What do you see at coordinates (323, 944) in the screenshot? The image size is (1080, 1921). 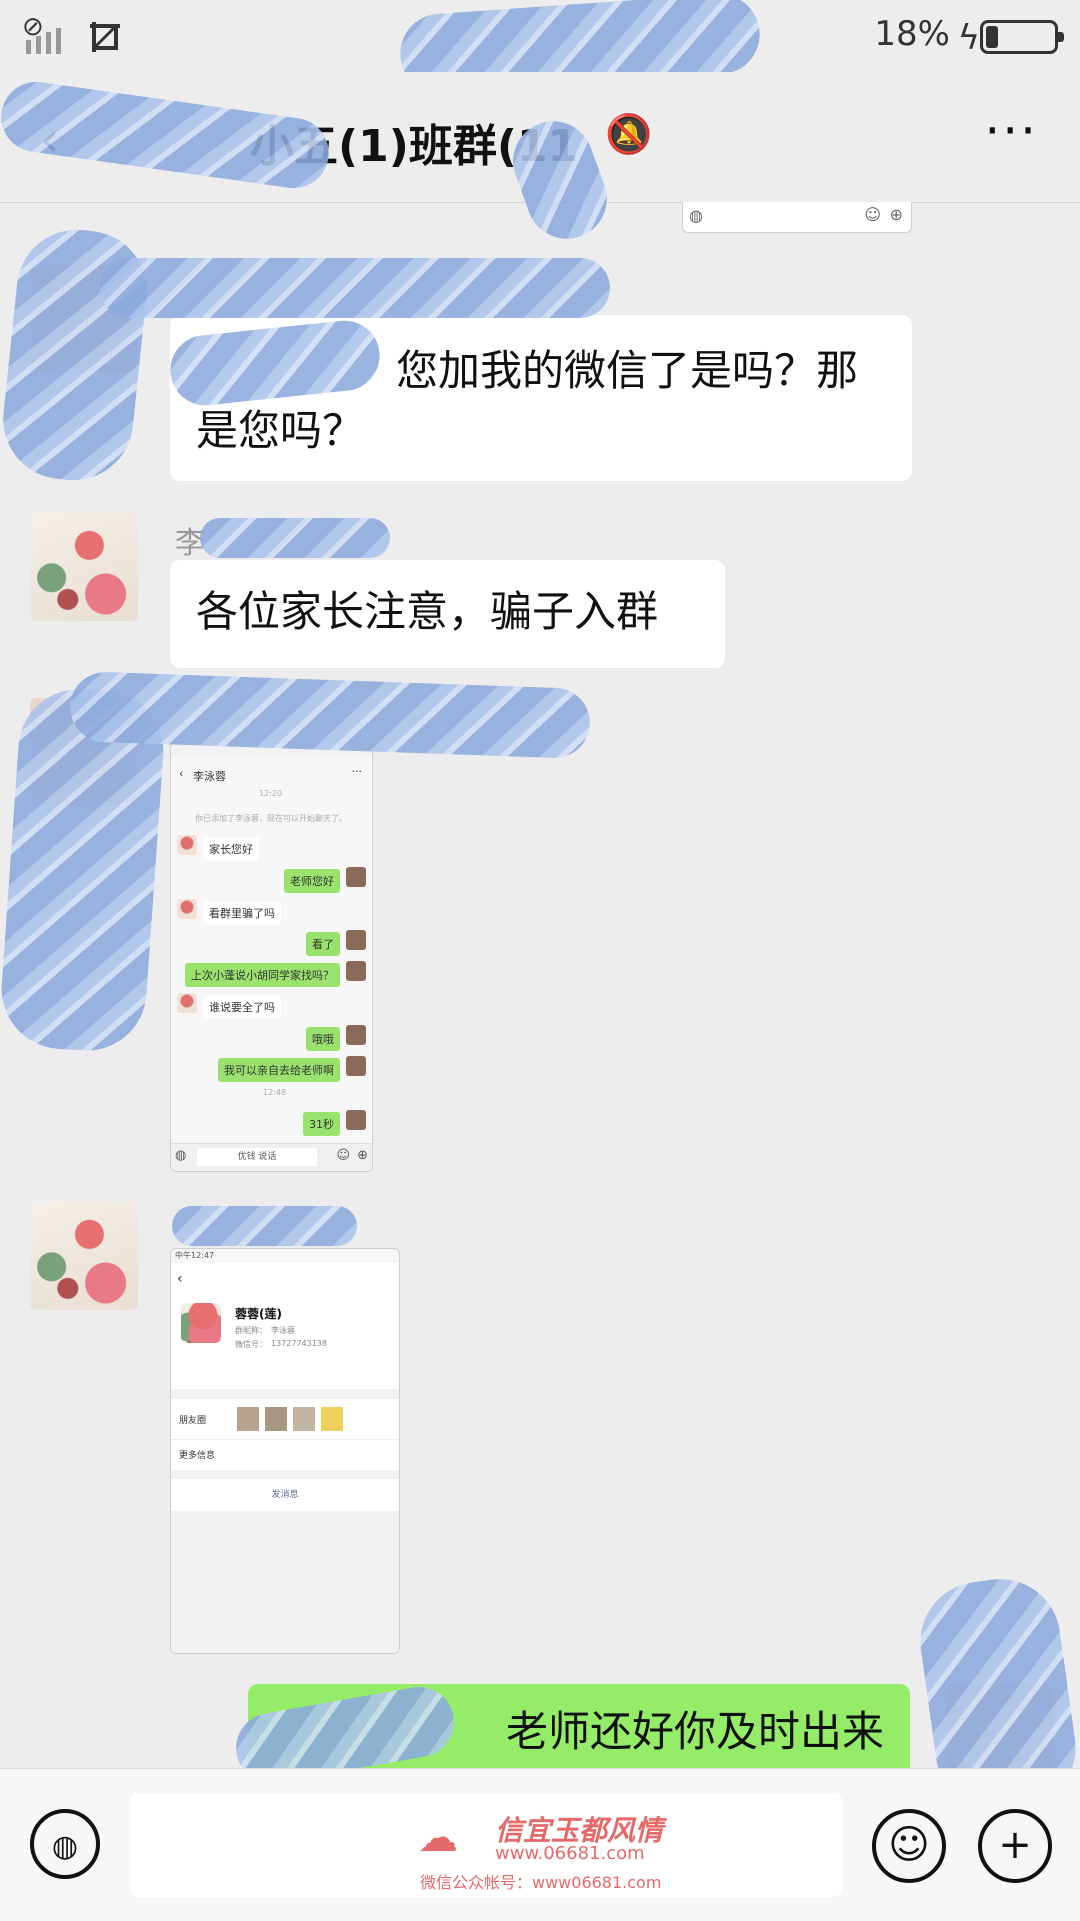 I see `mini-message: 看了` at bounding box center [323, 944].